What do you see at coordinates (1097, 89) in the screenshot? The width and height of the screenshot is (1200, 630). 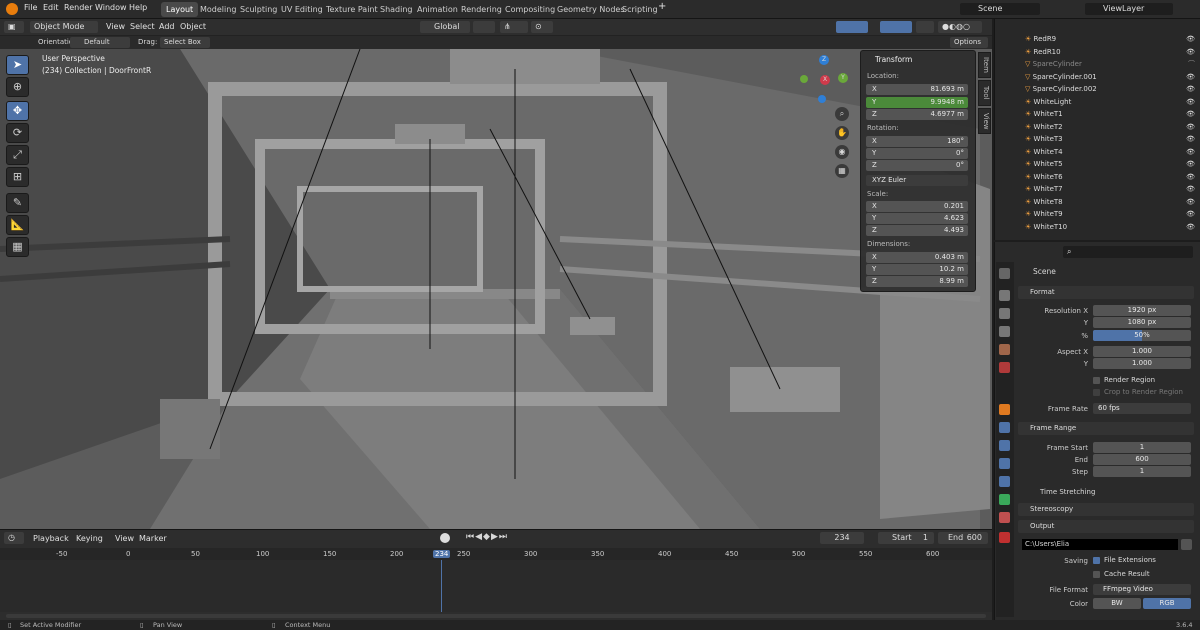 I see `outliner-item: ▽ SpareCylinder.002 👁` at bounding box center [1097, 89].